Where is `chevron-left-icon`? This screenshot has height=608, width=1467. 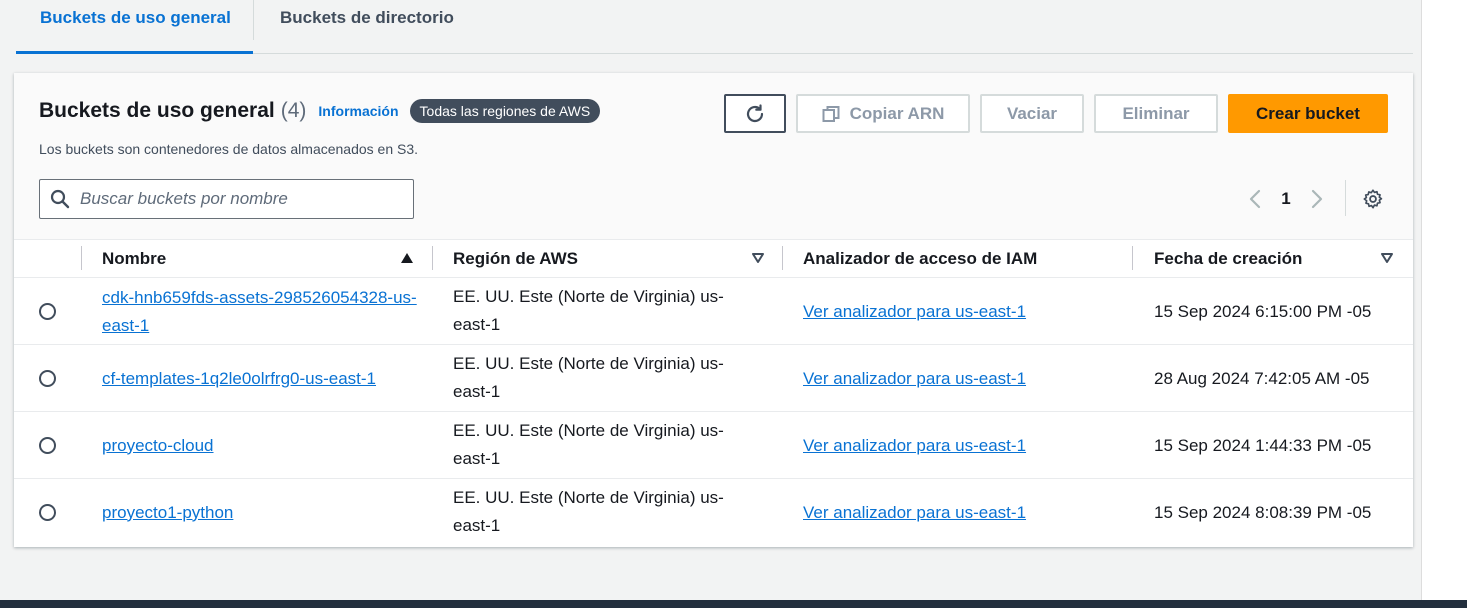
chevron-left-icon is located at coordinates (1255, 199).